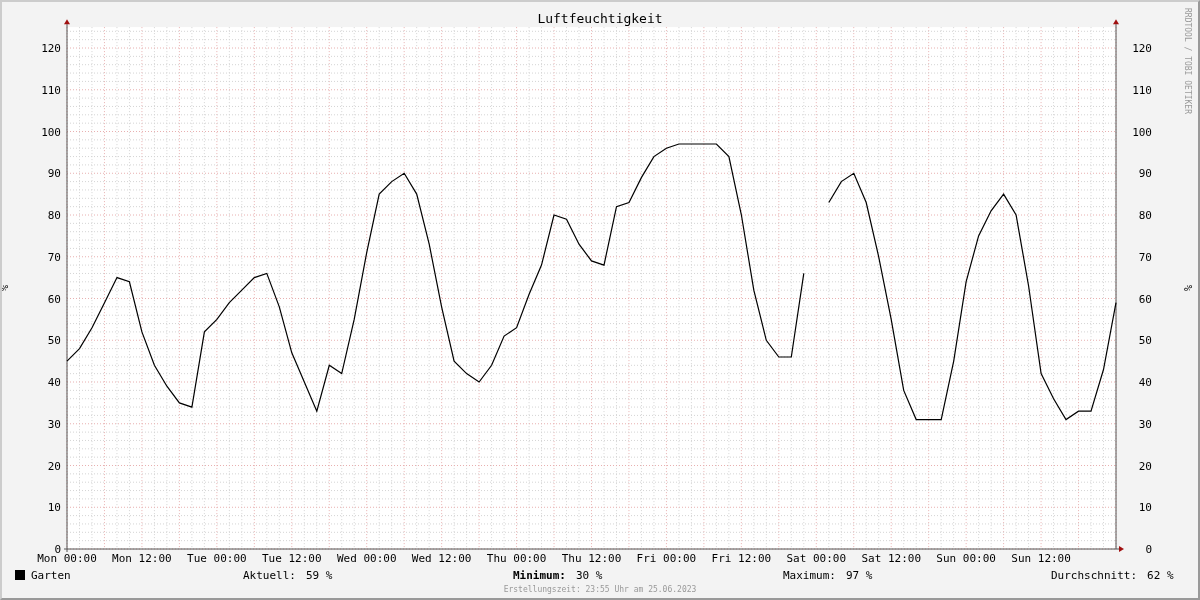 The width and height of the screenshot is (1200, 600). What do you see at coordinates (1148, 549) in the screenshot?
I see `y-tick-label: 0` at bounding box center [1148, 549].